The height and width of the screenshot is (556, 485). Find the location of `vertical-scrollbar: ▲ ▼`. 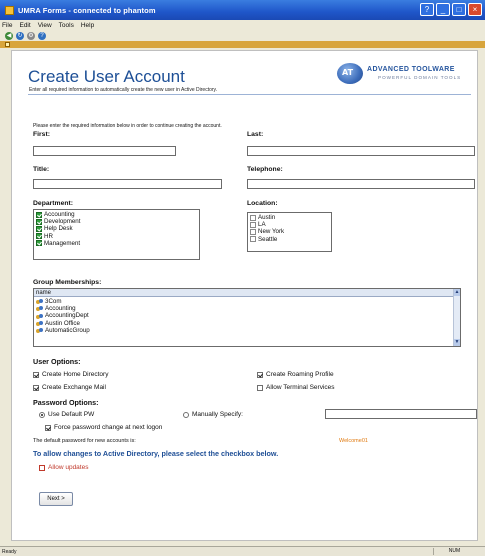

vertical-scrollbar: ▲ ▼ is located at coordinates (456, 317).